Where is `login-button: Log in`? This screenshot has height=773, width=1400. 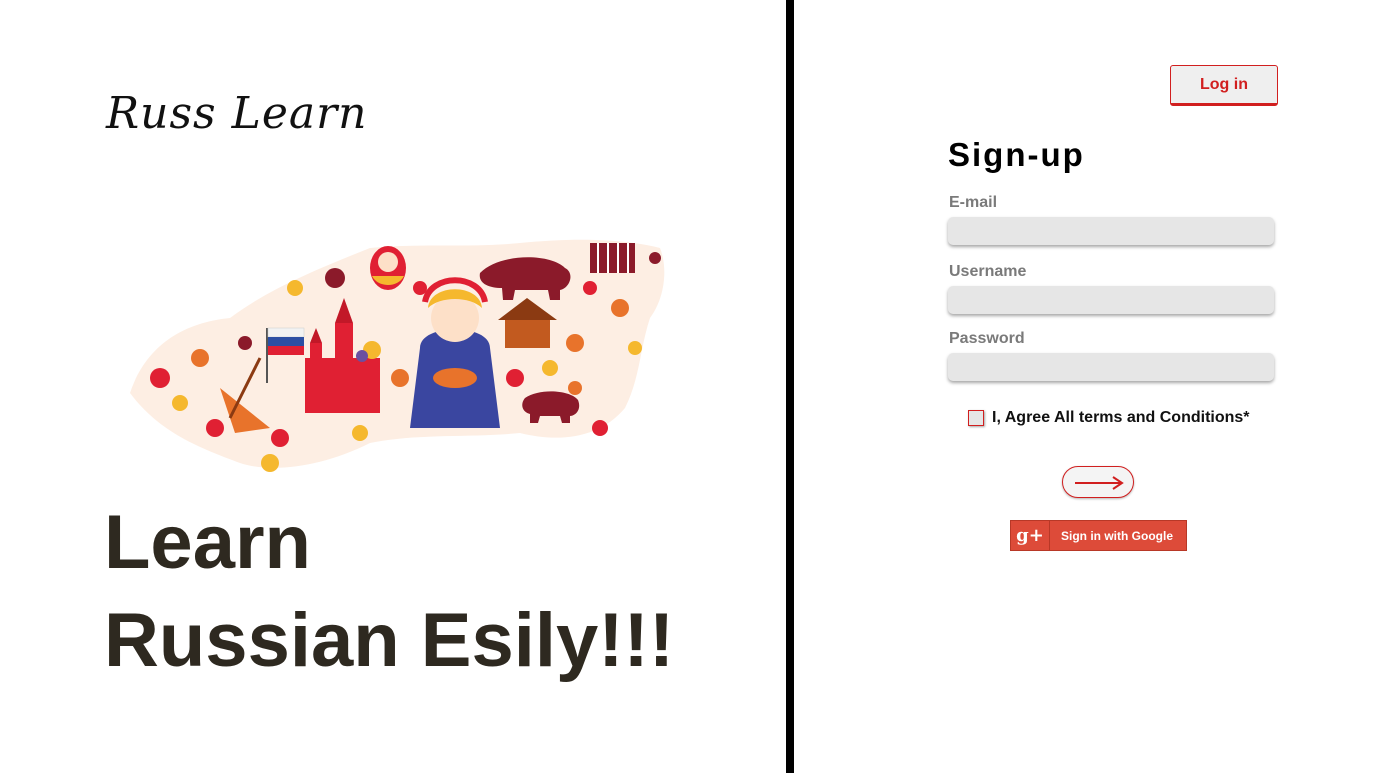
login-button: Log in is located at coordinates (1224, 85).